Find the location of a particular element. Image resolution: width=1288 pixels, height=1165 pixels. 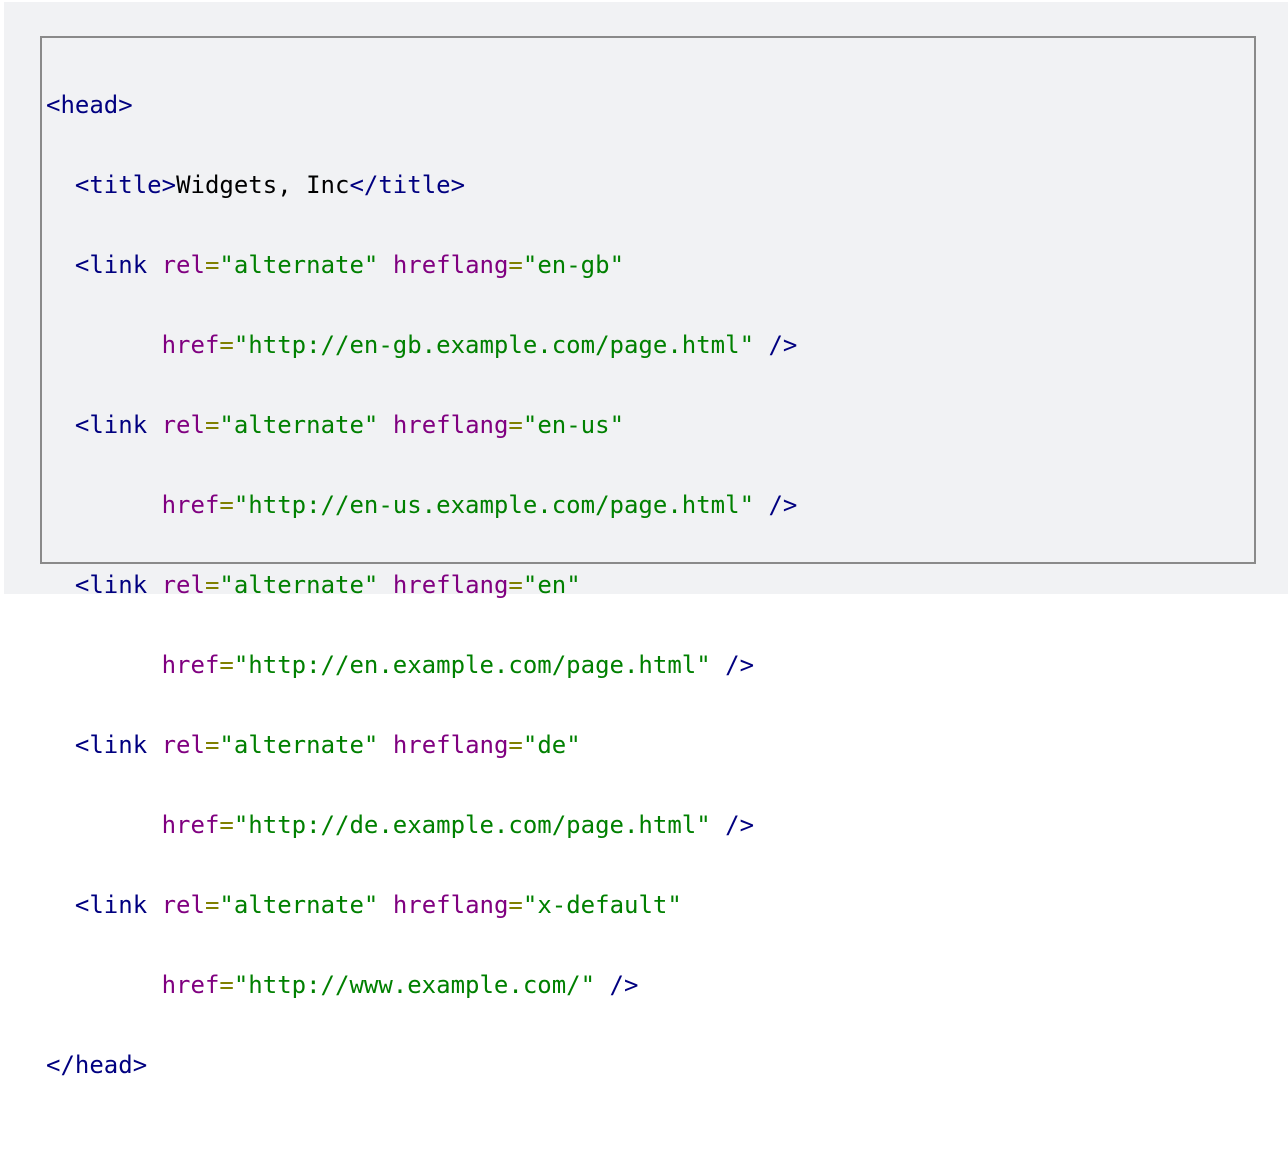

hreflang-value: "de" is located at coordinates (551, 745).